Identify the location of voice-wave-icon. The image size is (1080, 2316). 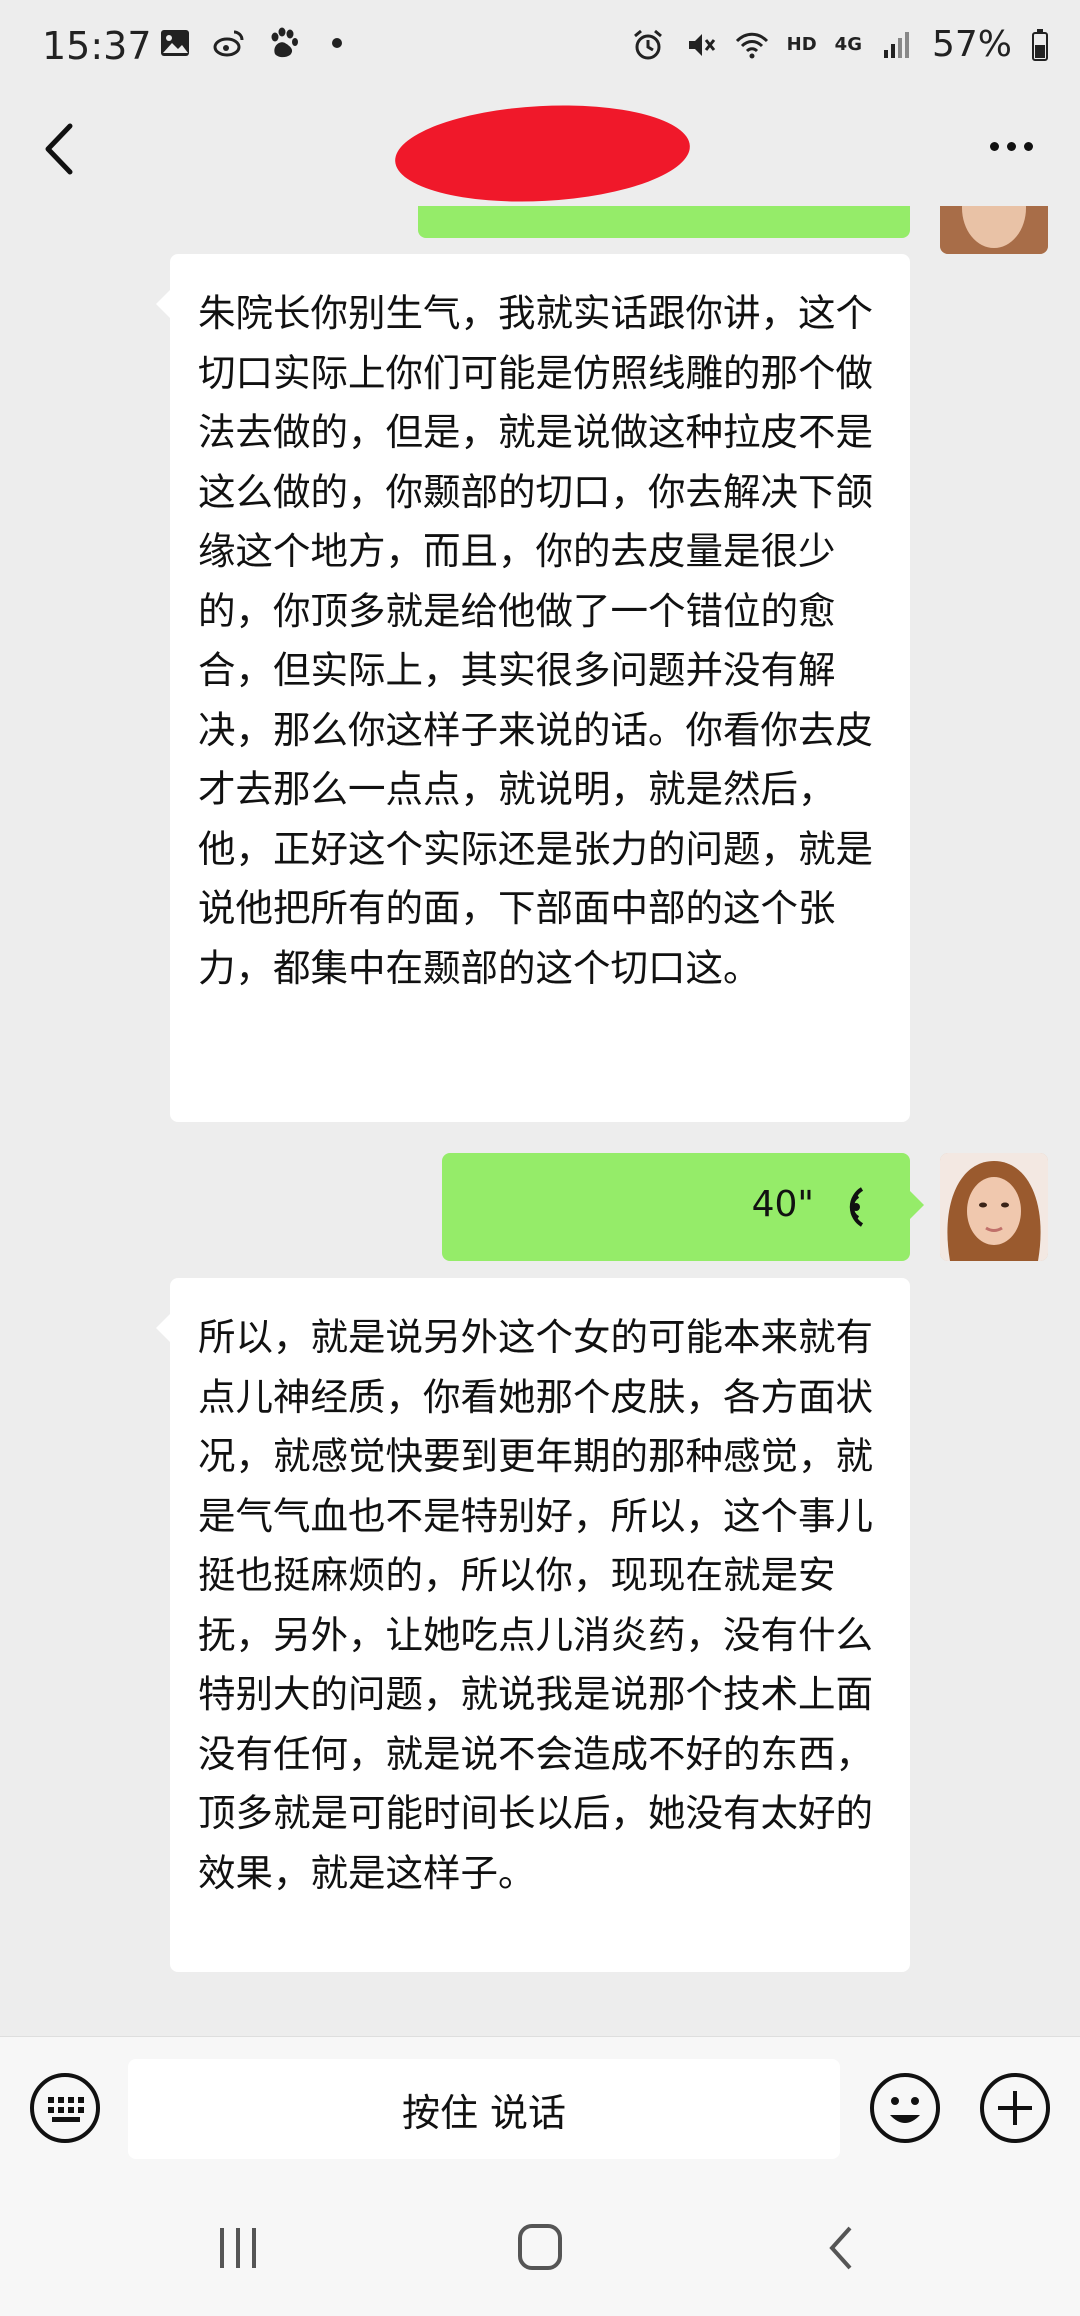
(856, 1207).